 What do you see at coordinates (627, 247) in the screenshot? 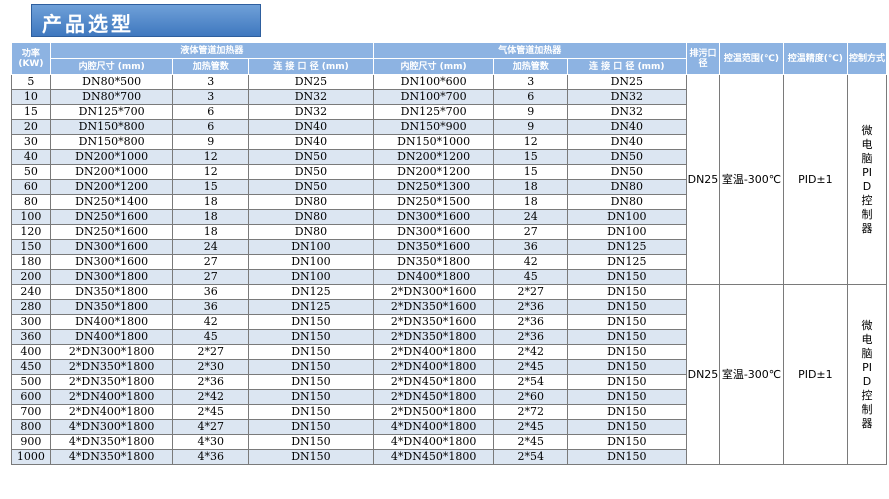
I see `gas-conn-size-cell: DN125` at bounding box center [627, 247].